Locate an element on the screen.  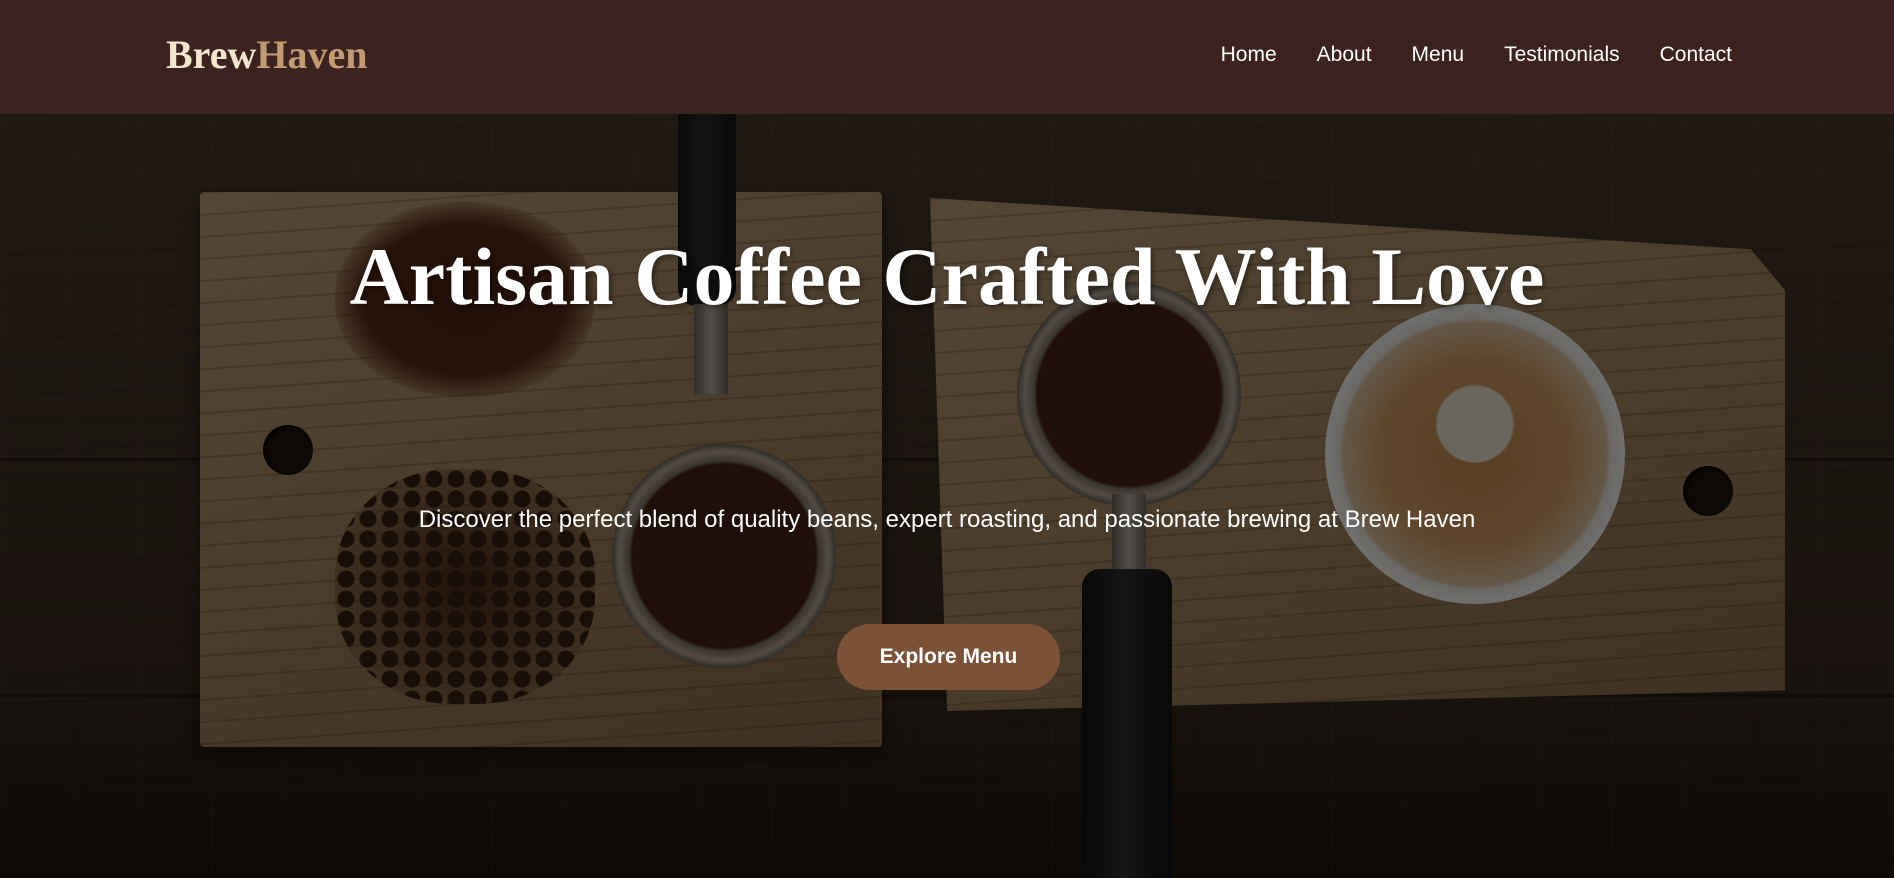
nav-link-menu: Menu is located at coordinates (1438, 55).